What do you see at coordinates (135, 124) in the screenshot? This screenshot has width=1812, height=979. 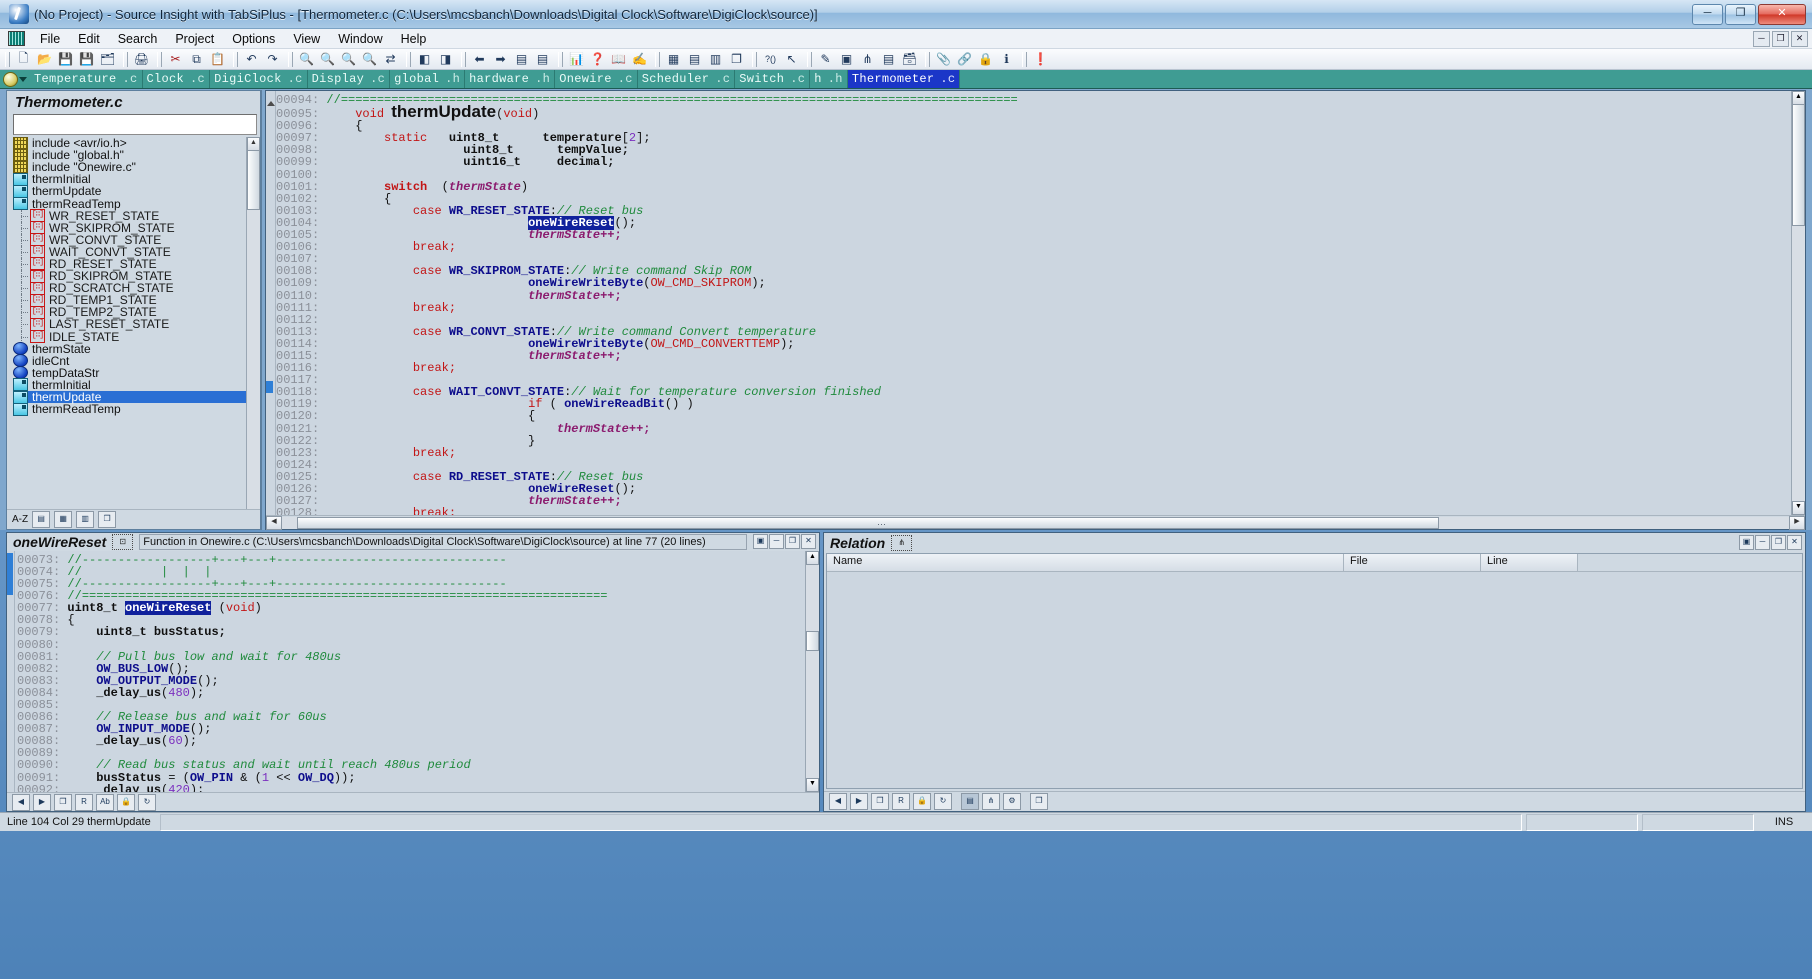 I see `symbol-search-input` at bounding box center [135, 124].